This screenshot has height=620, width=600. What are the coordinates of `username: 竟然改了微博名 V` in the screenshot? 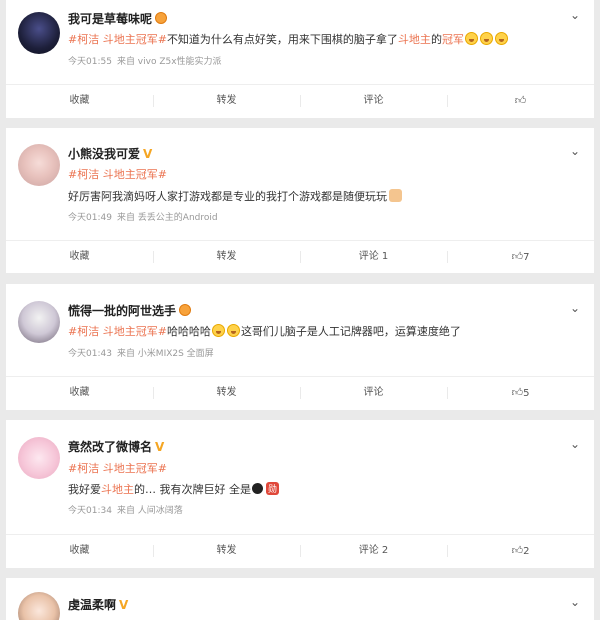 It's located at (116, 446).